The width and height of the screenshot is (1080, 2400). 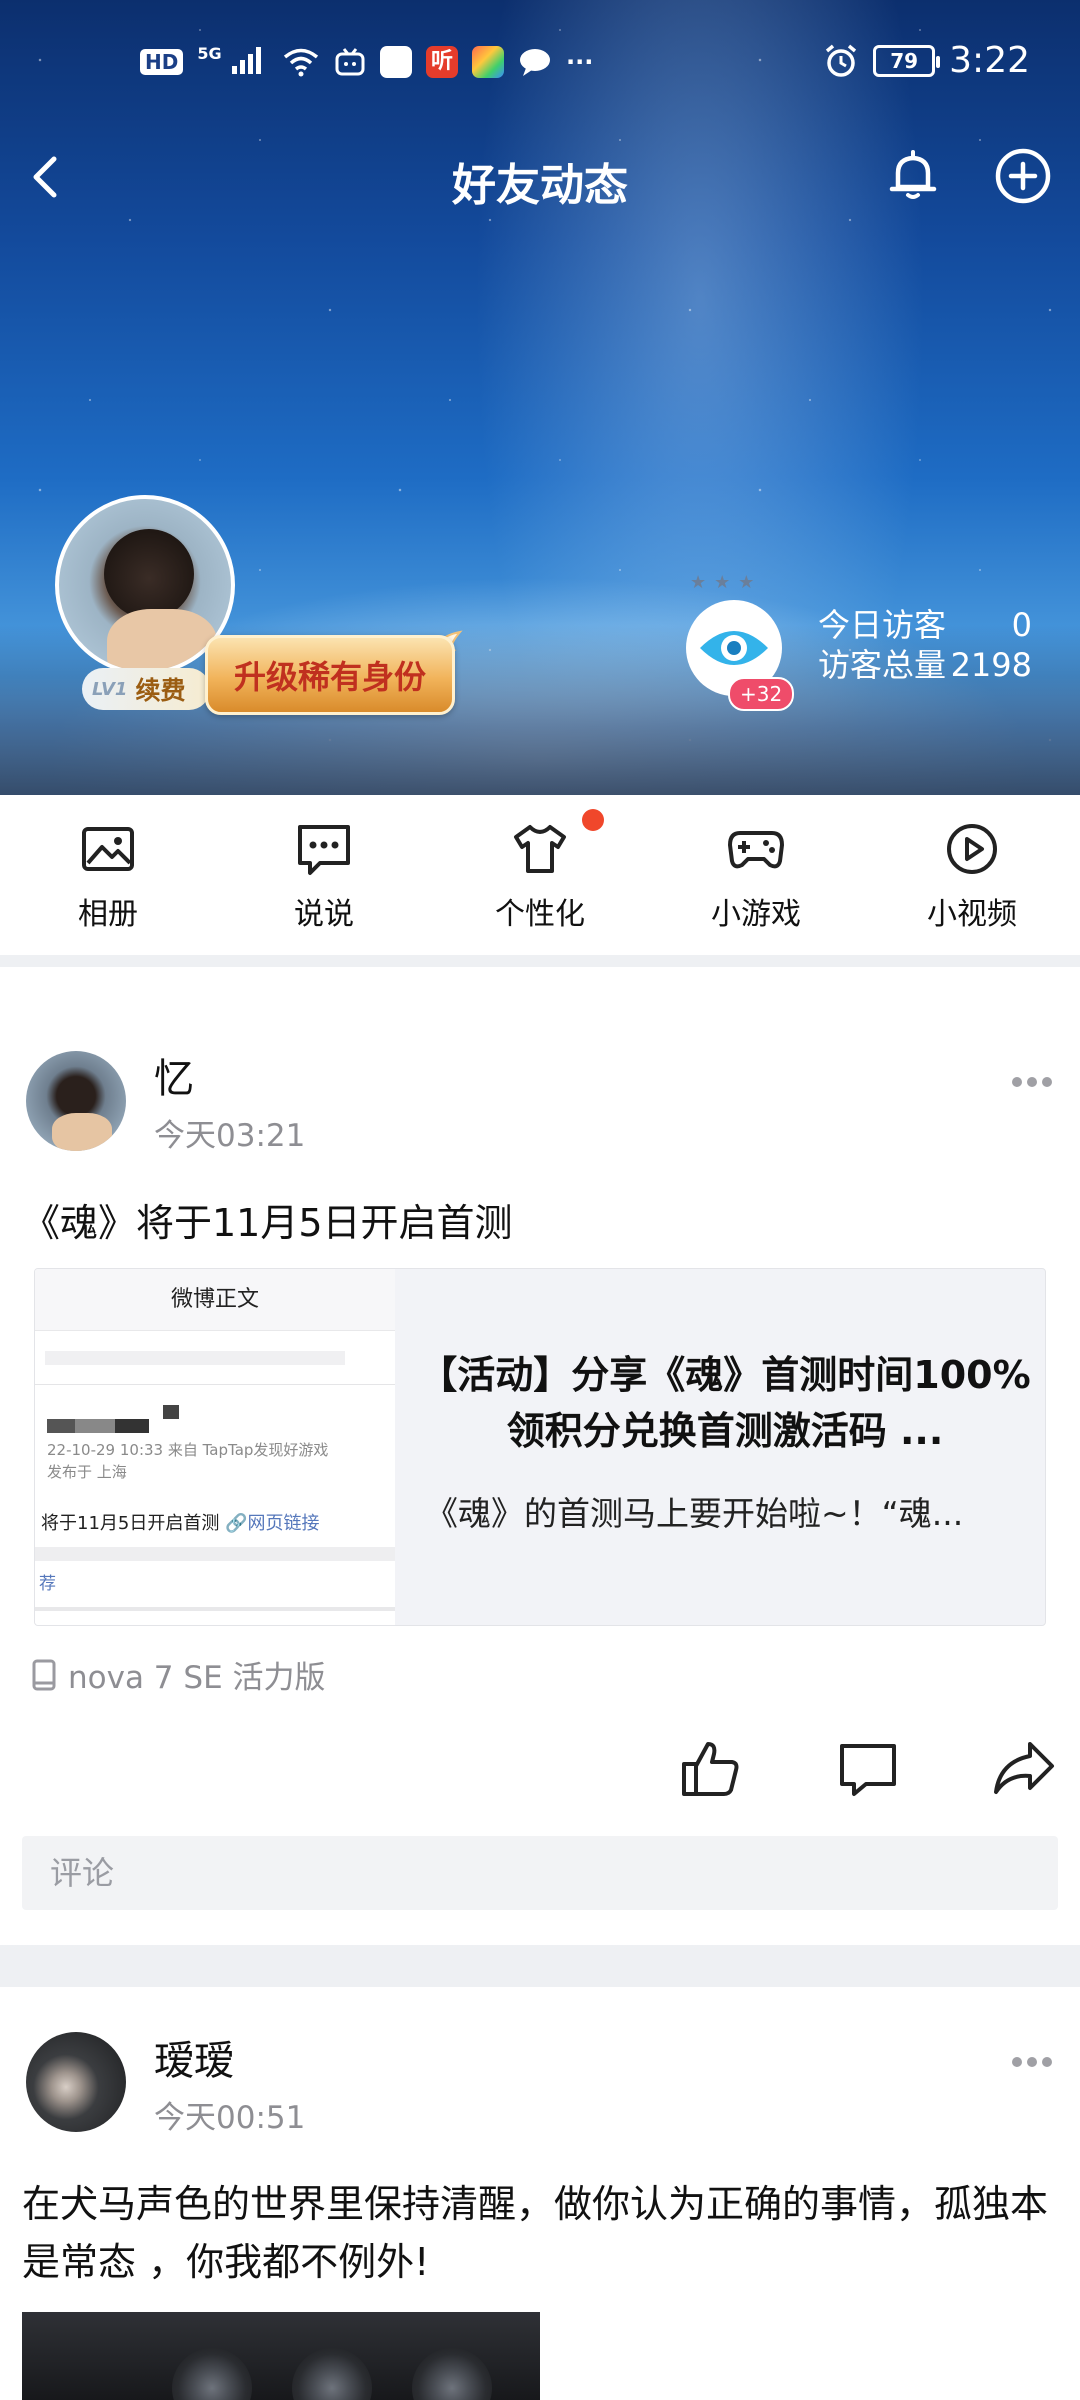 I want to click on share-icon, so click(x=1024, y=1768).